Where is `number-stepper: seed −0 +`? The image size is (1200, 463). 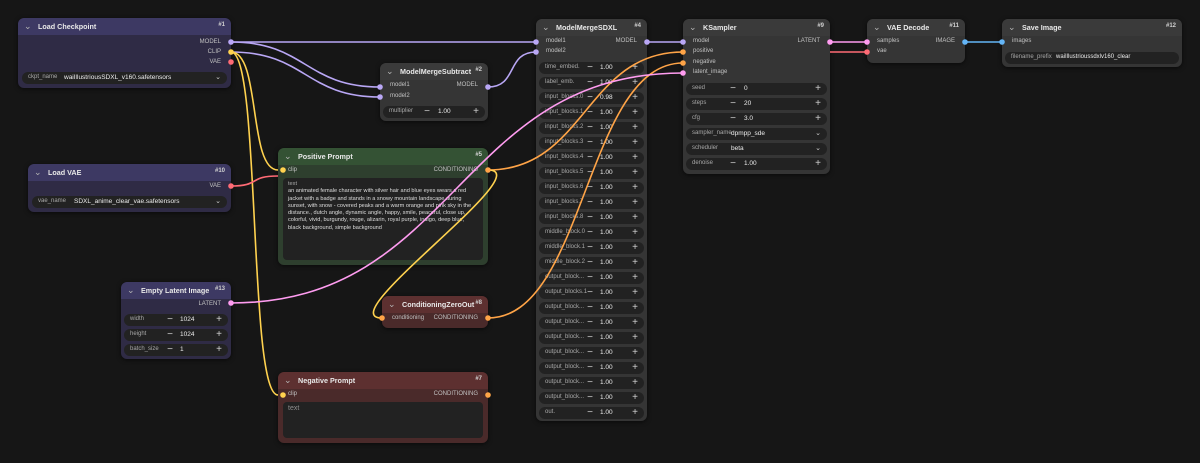
number-stepper: seed −0 + is located at coordinates (756, 89).